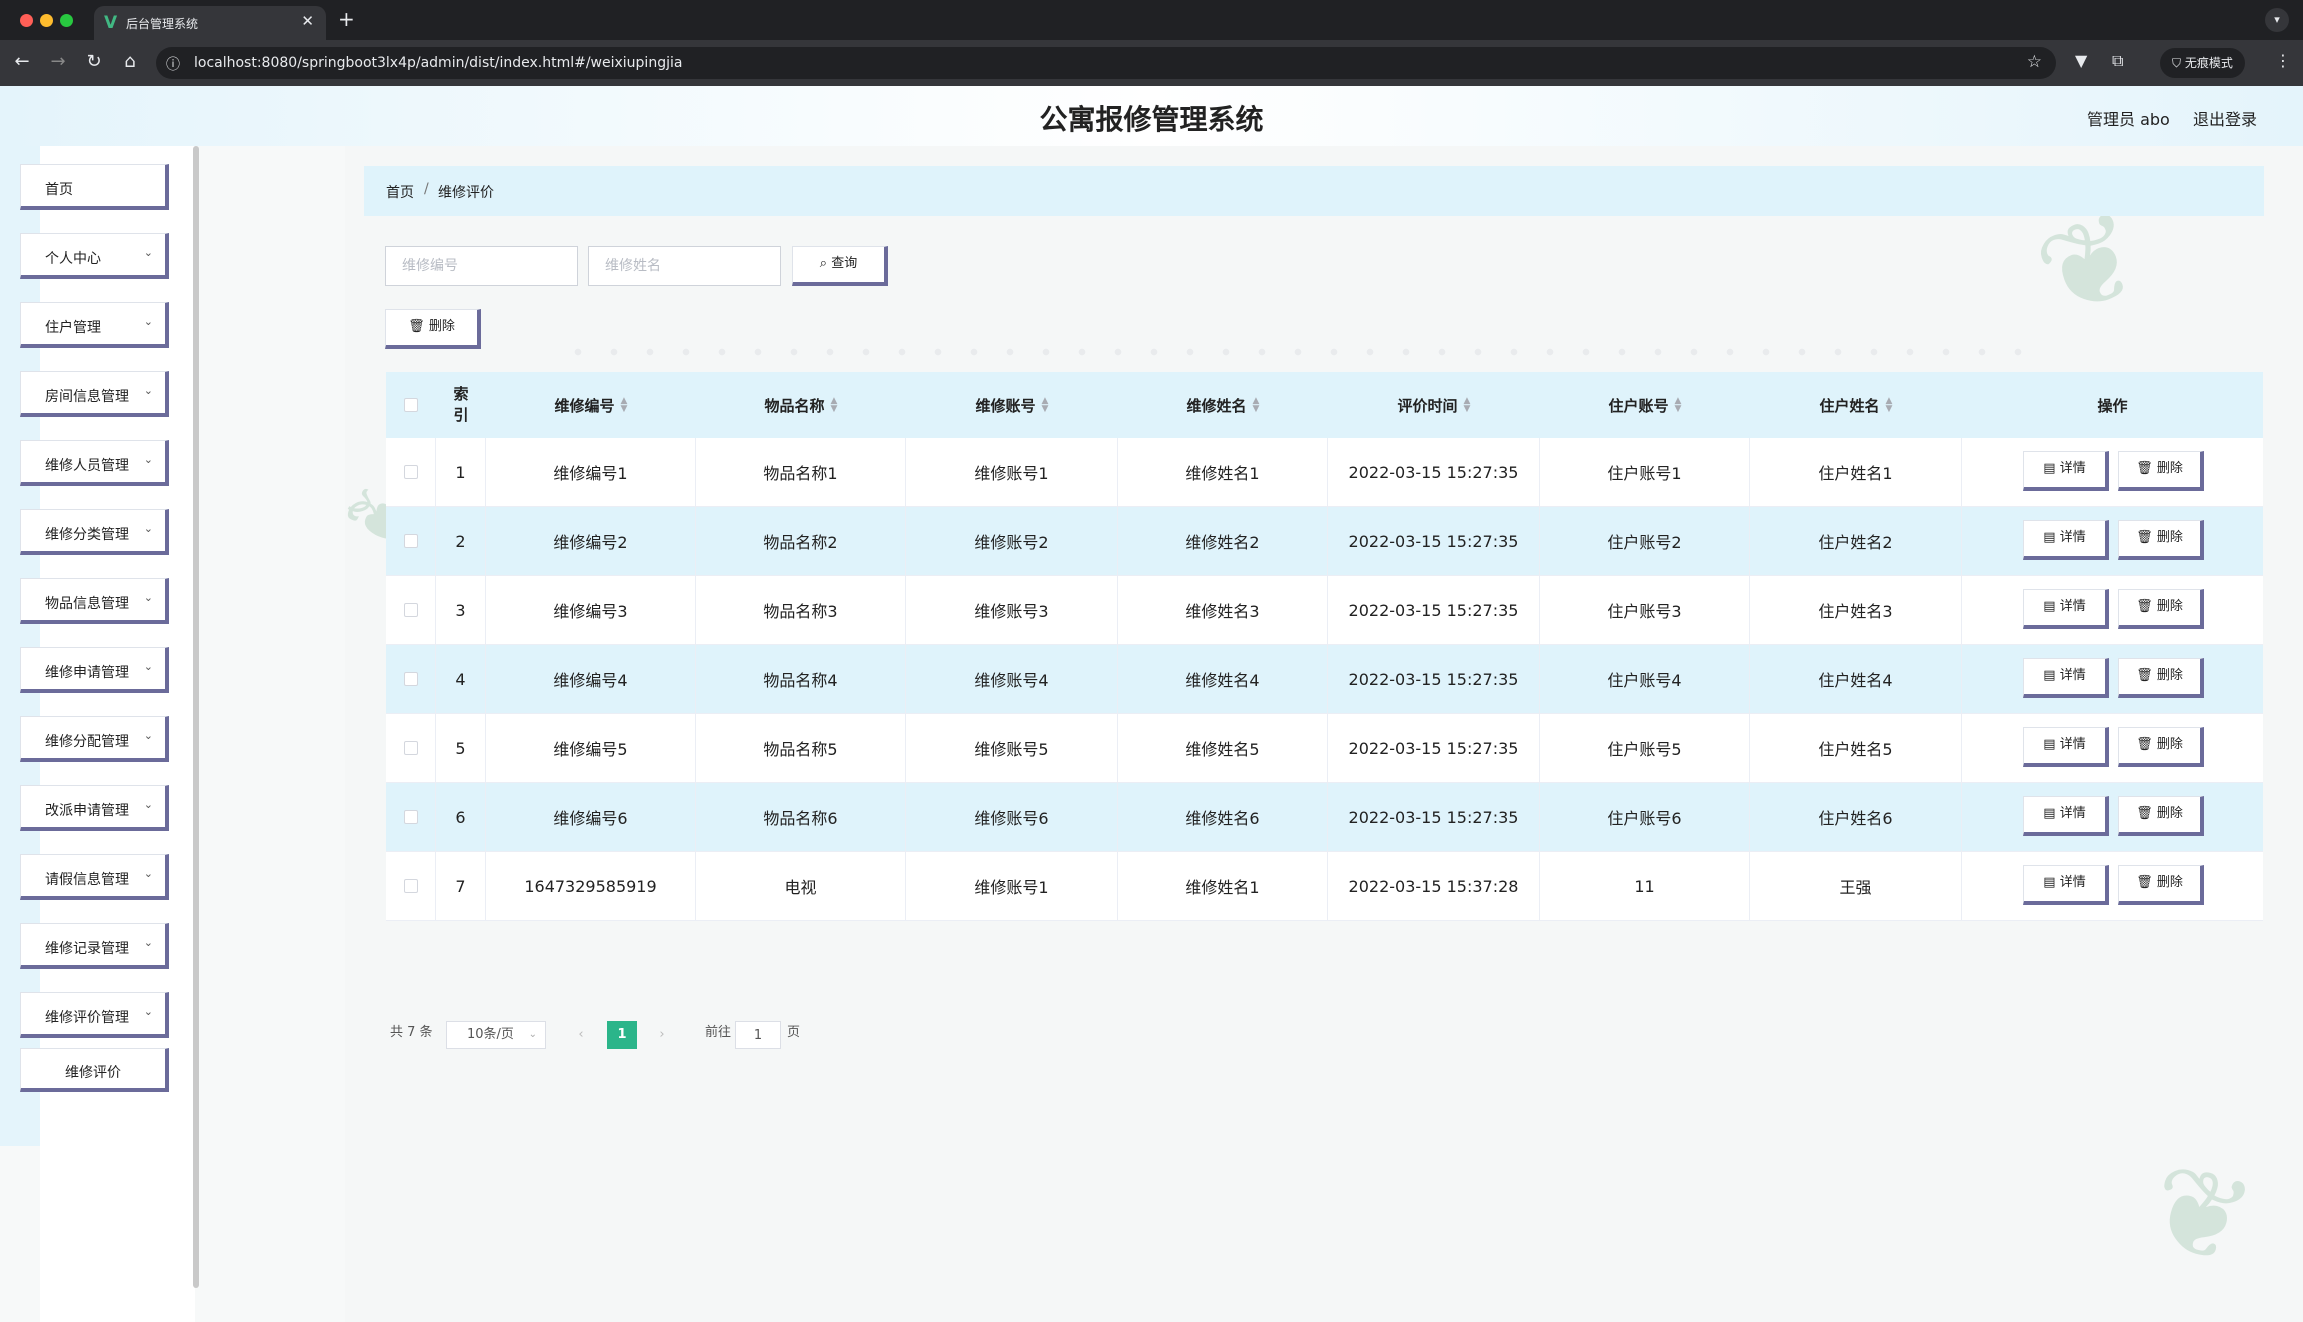 This screenshot has width=2303, height=1322. I want to click on vue-devtools-icon: ▼, so click(2081, 60).